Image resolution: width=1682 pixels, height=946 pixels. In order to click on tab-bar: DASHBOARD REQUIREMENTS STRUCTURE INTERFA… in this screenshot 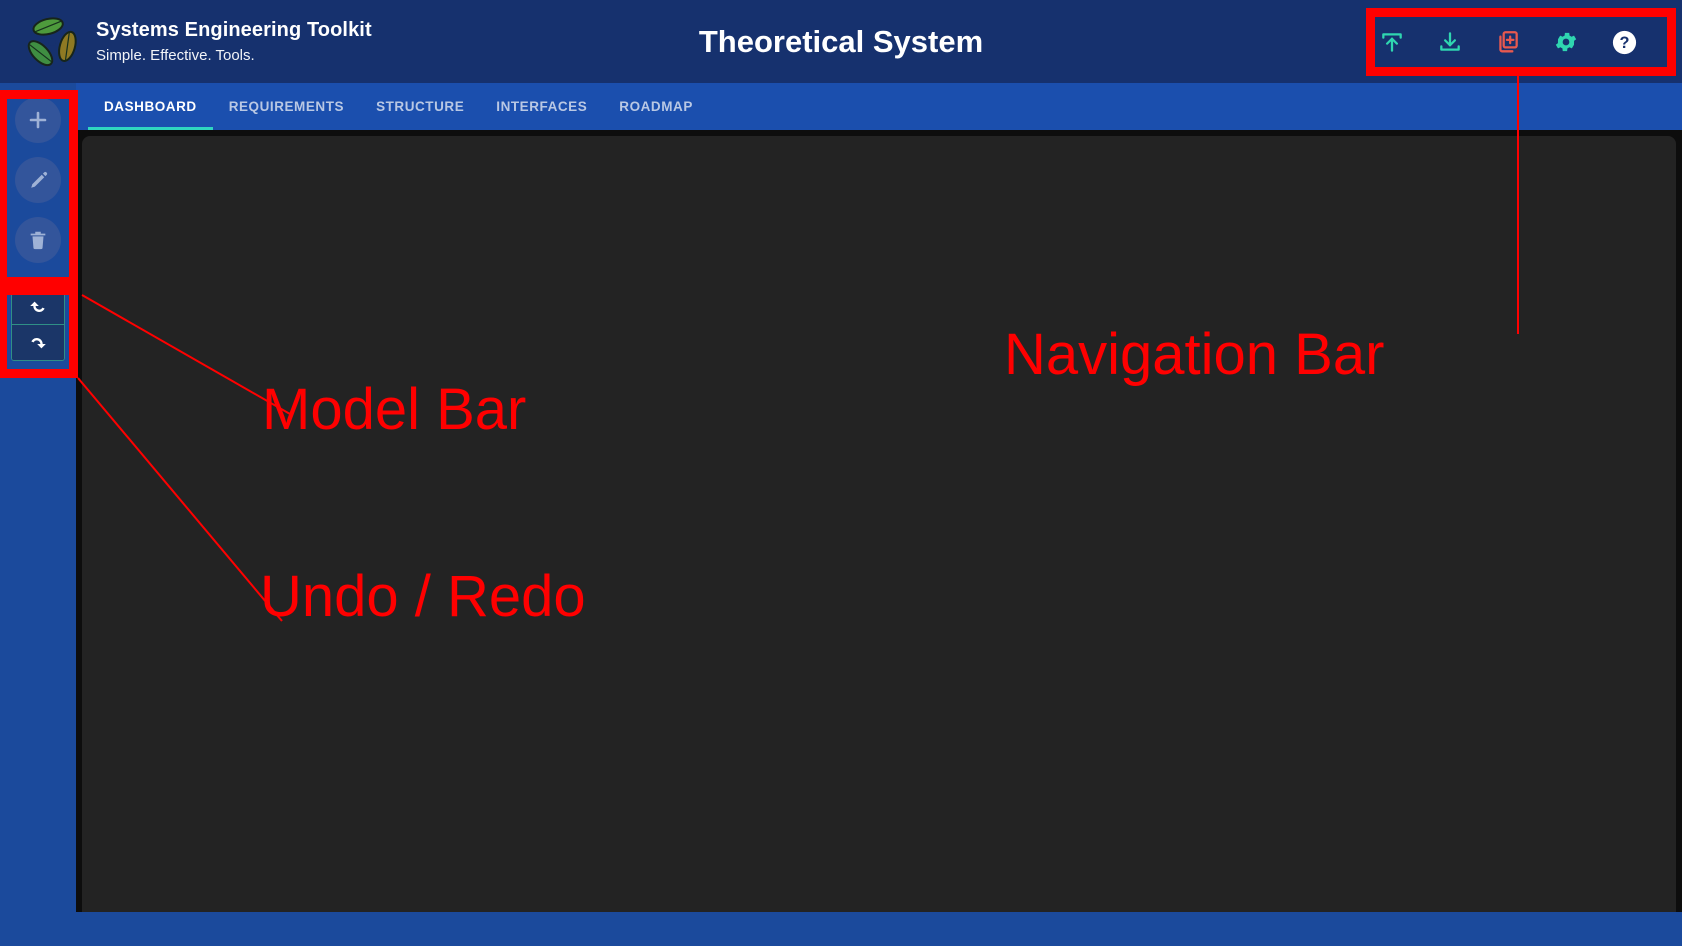, I will do `click(879, 106)`.